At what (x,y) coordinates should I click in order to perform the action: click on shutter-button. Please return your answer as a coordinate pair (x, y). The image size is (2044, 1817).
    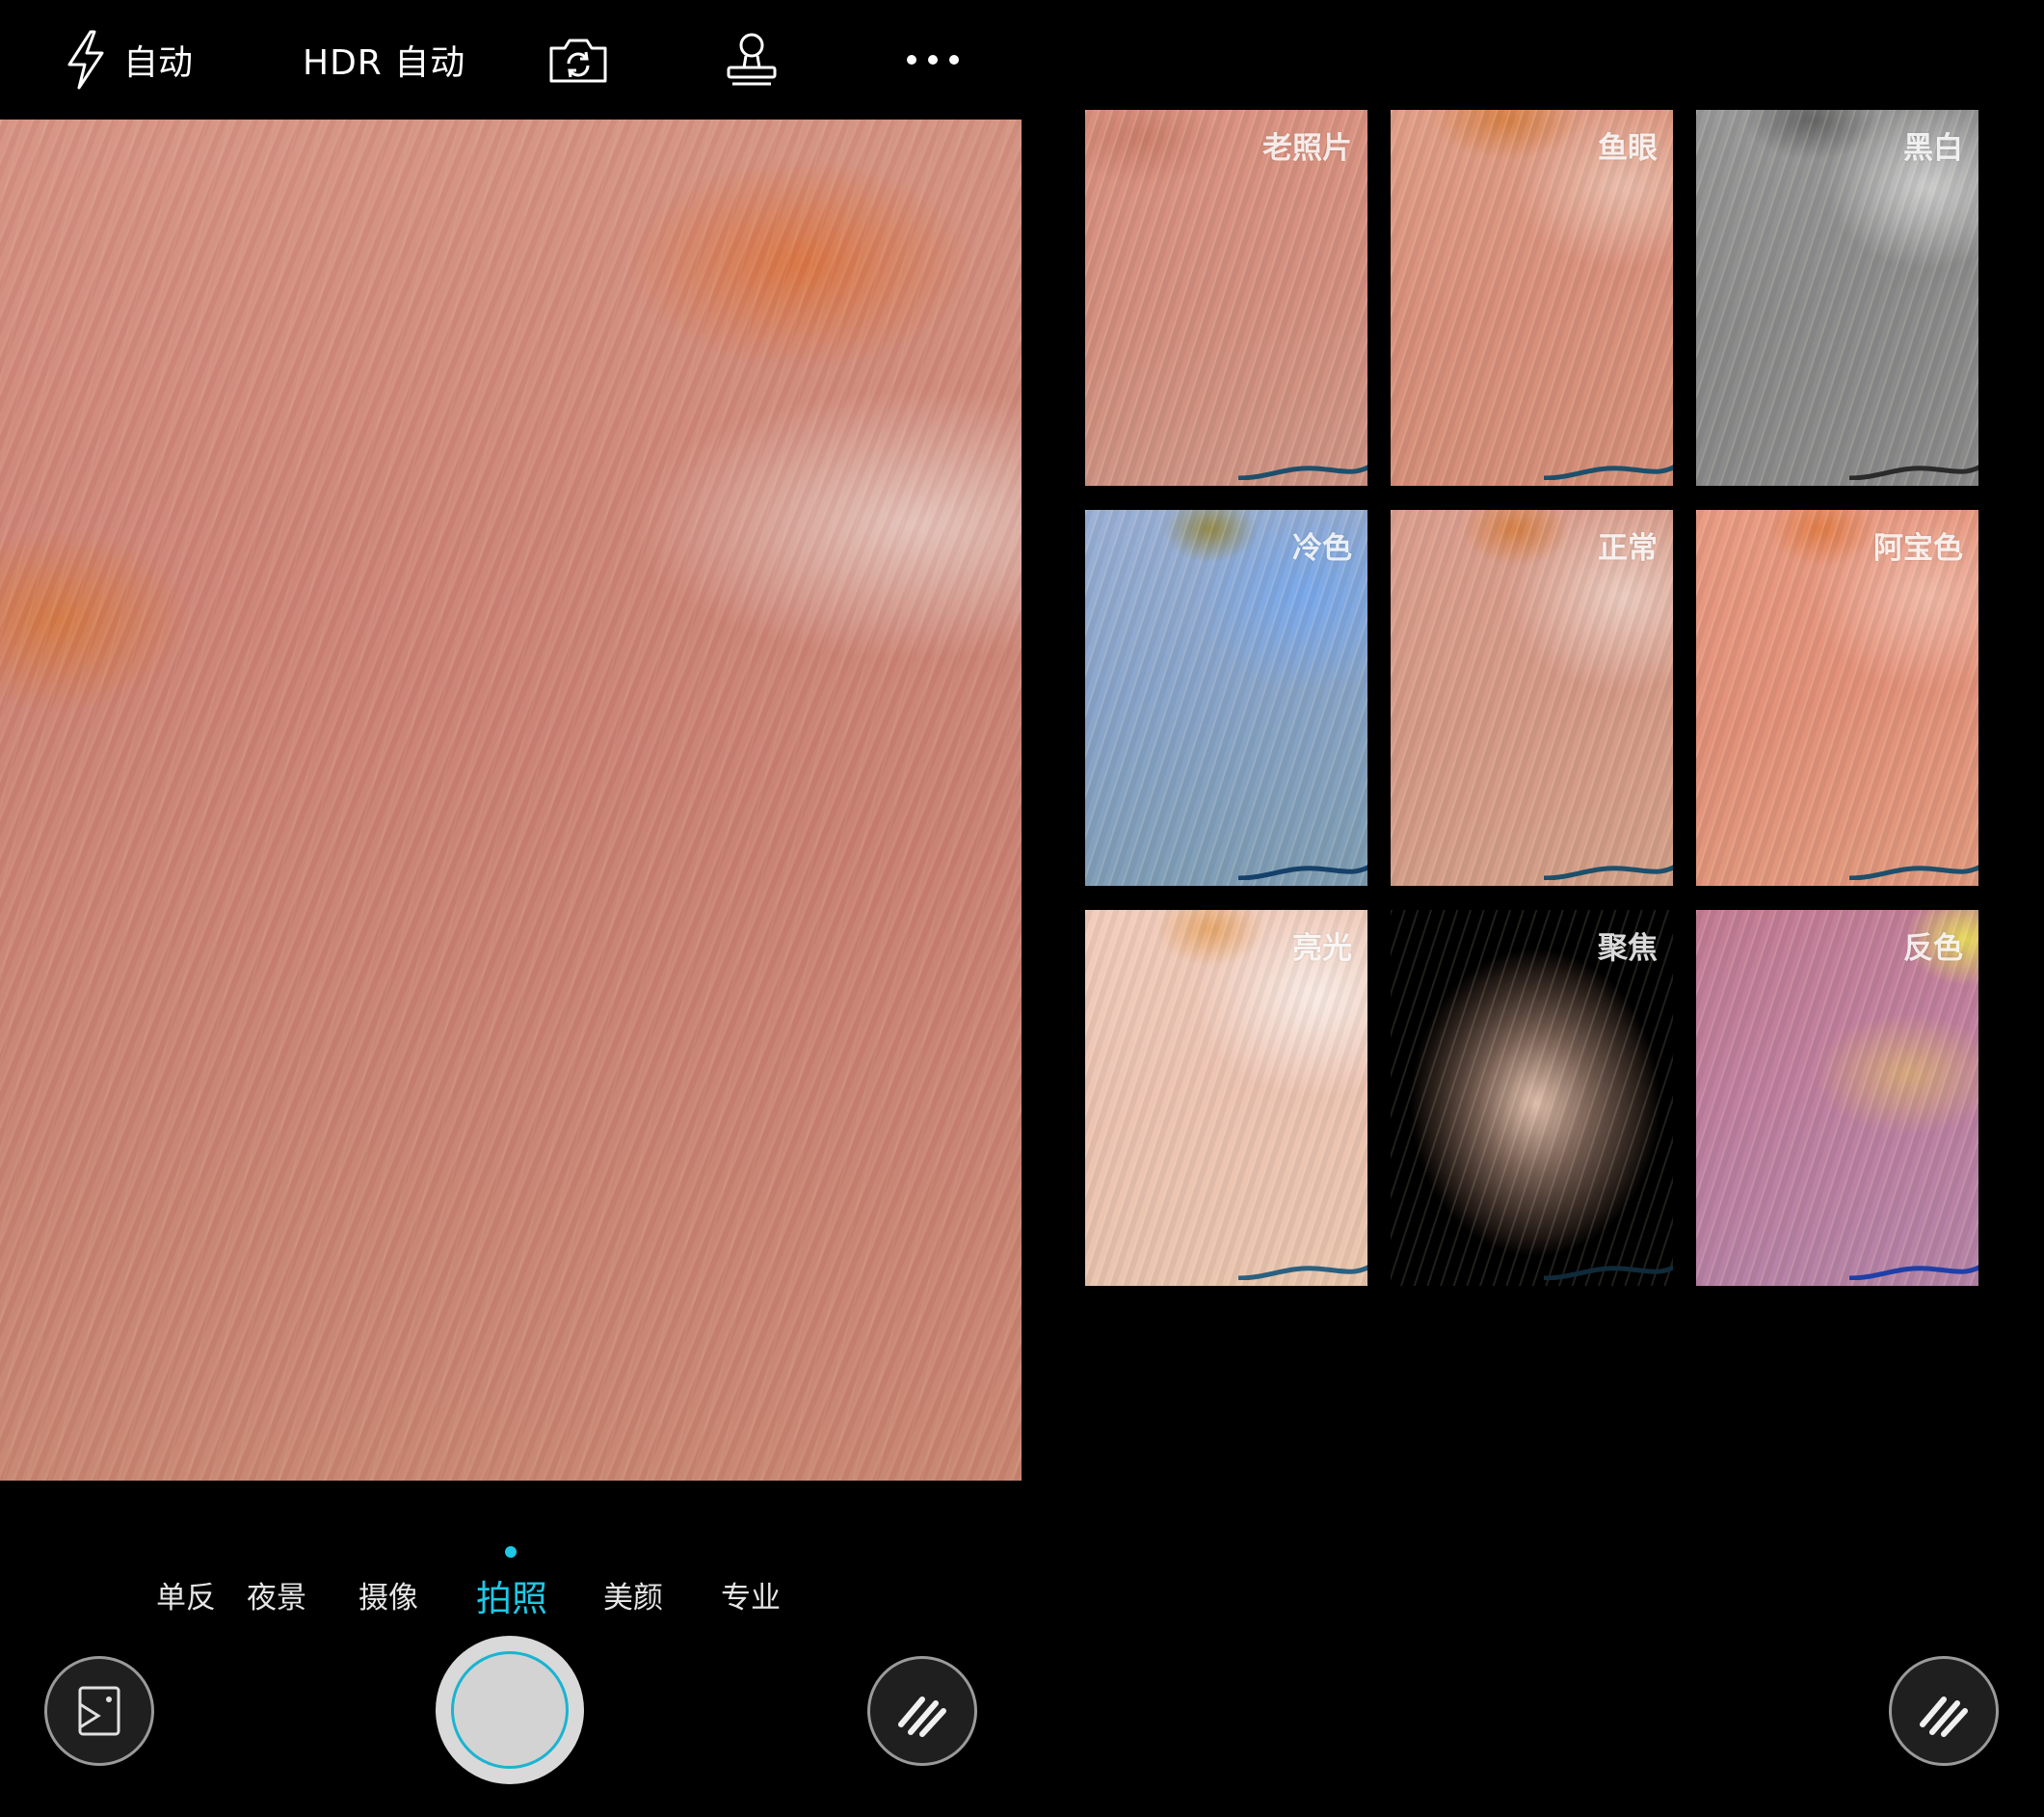
    Looking at the image, I should click on (510, 1710).